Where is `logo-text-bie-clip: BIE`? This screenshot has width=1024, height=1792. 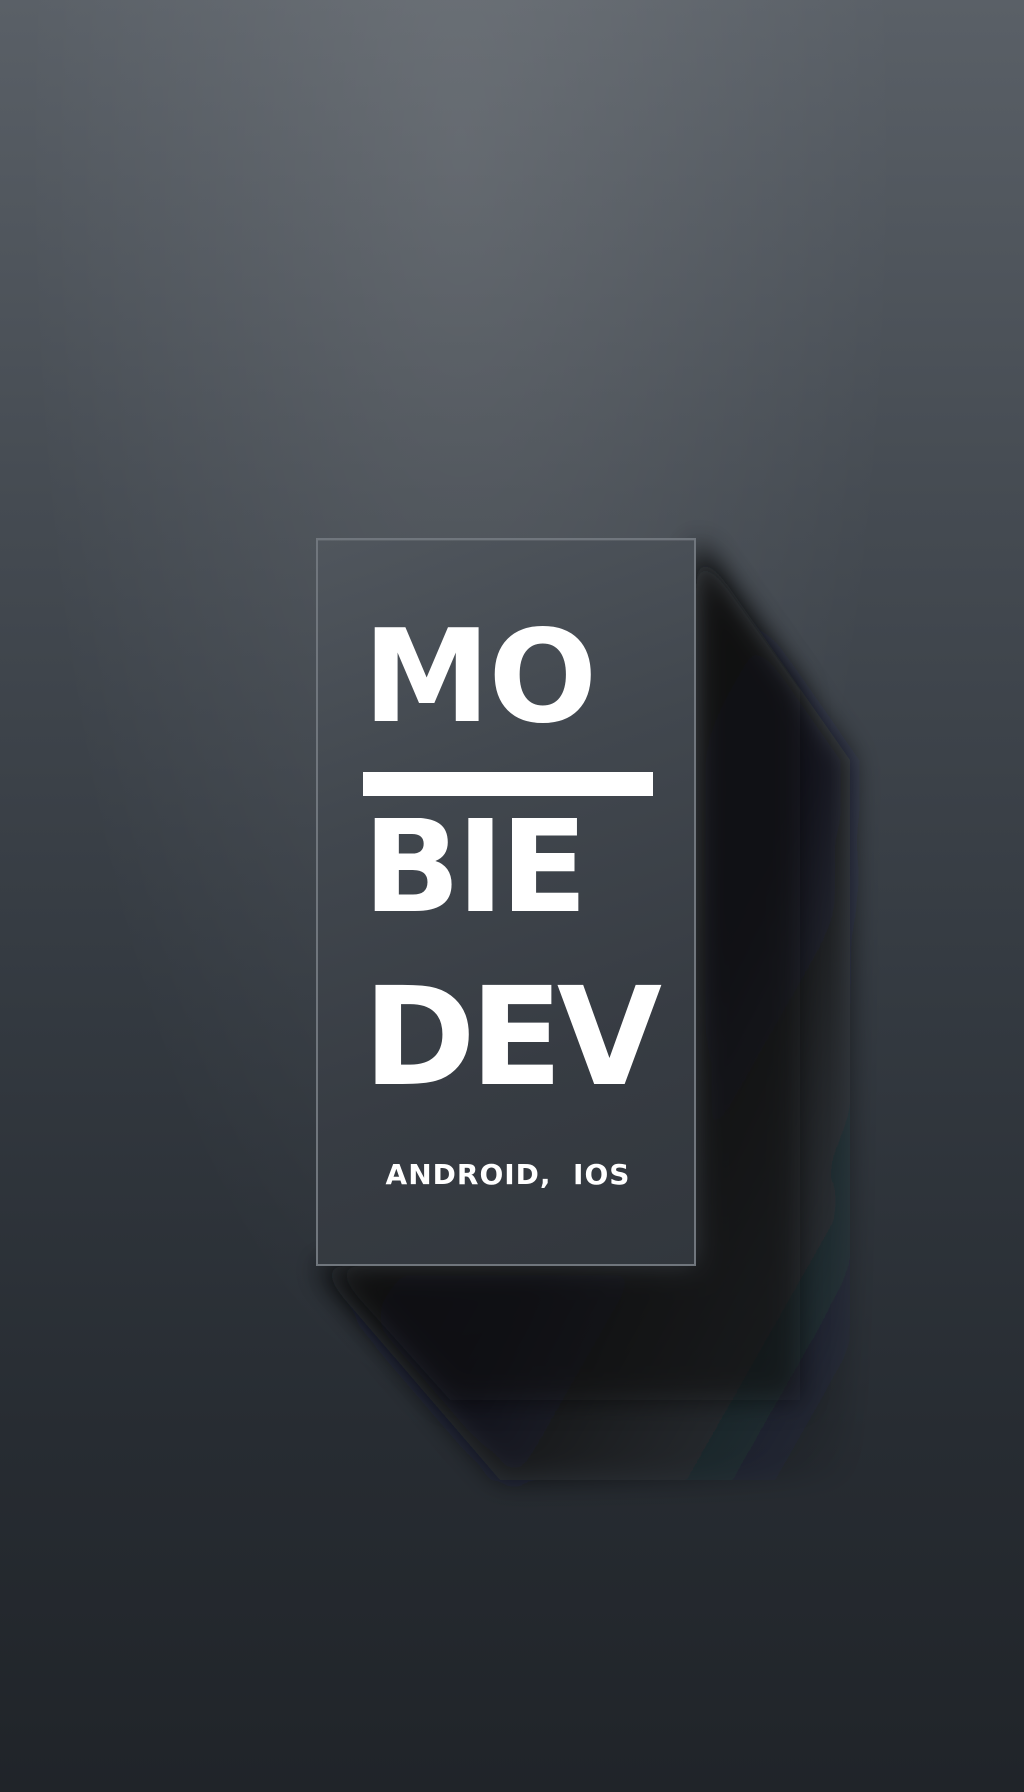 logo-text-bie-clip: BIE is located at coordinates (508, 873).